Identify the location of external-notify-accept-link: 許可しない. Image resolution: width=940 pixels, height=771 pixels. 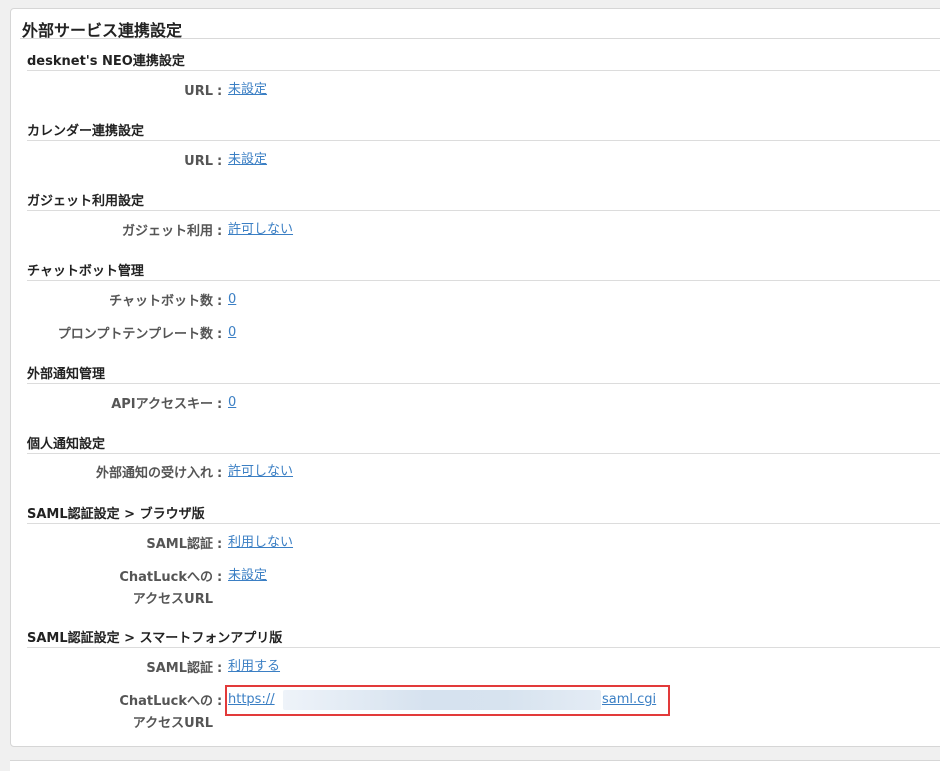
(260, 471).